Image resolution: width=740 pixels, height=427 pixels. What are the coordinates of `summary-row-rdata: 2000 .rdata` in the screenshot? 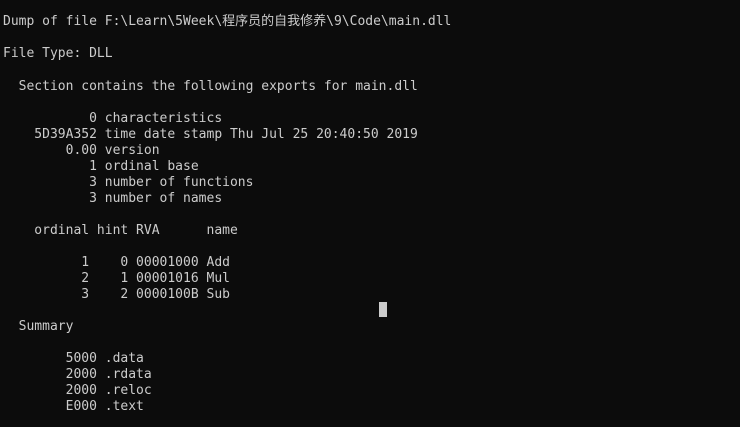 It's located at (77, 374).